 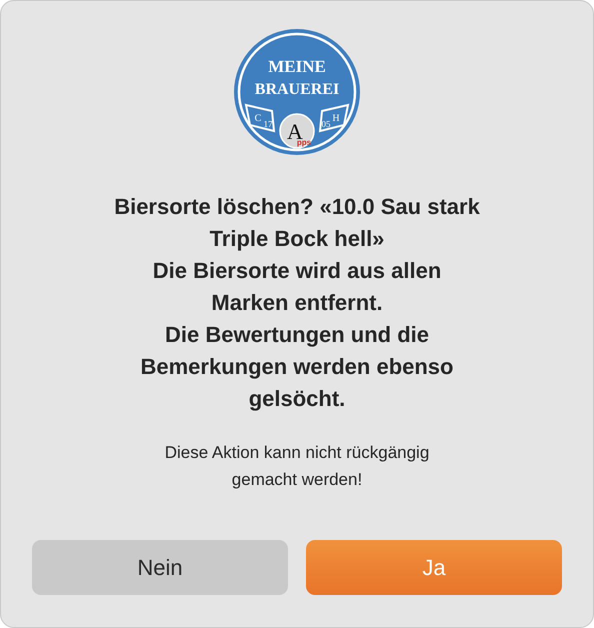 I want to click on dialog-title: gelsöcht., so click(x=297, y=399).